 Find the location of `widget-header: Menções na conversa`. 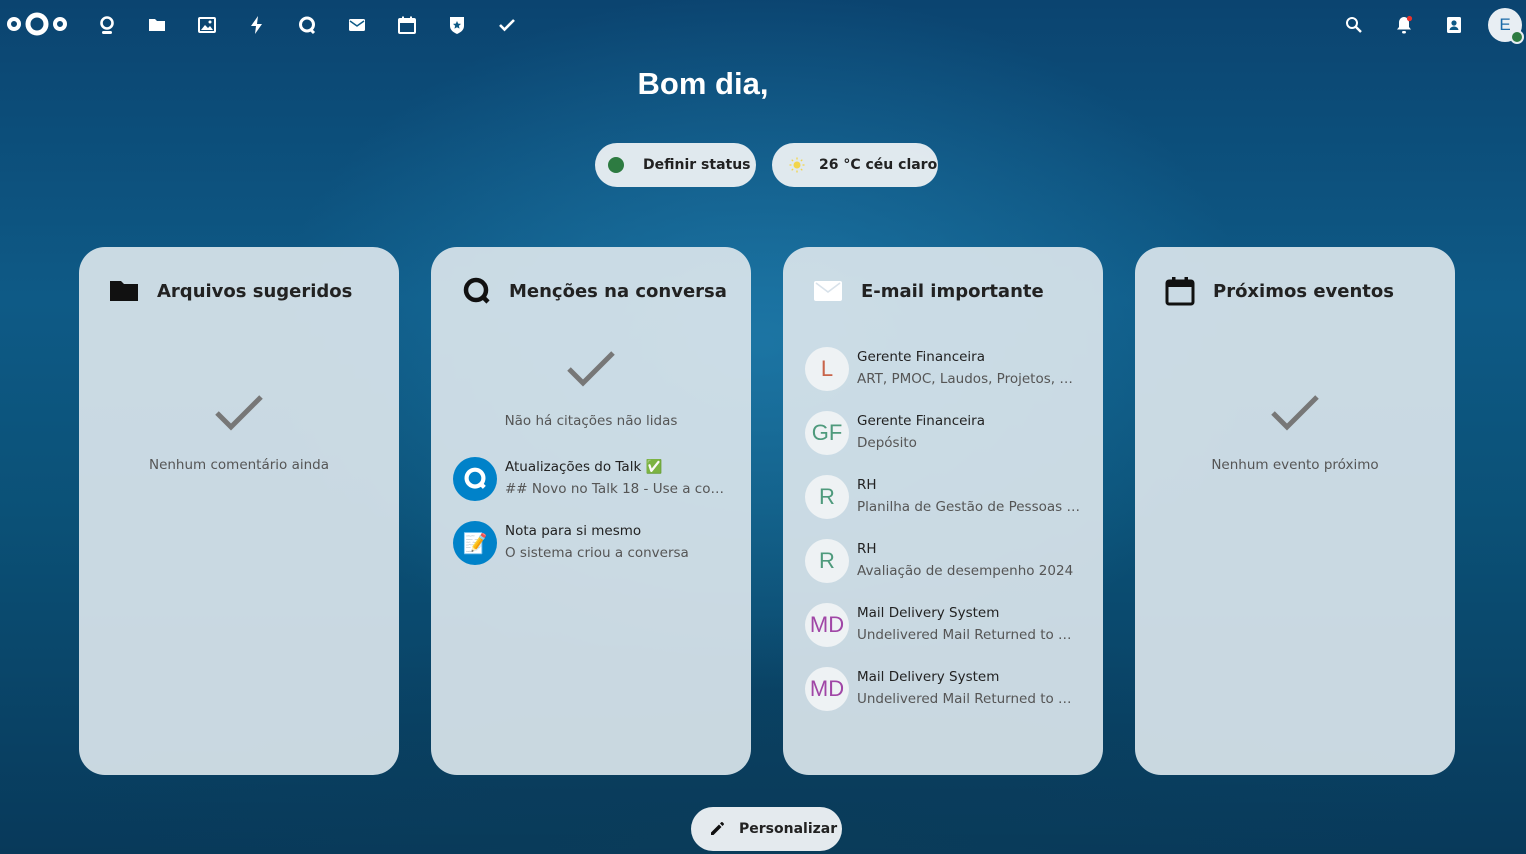

widget-header: Menções na conversa is located at coordinates (594, 291).